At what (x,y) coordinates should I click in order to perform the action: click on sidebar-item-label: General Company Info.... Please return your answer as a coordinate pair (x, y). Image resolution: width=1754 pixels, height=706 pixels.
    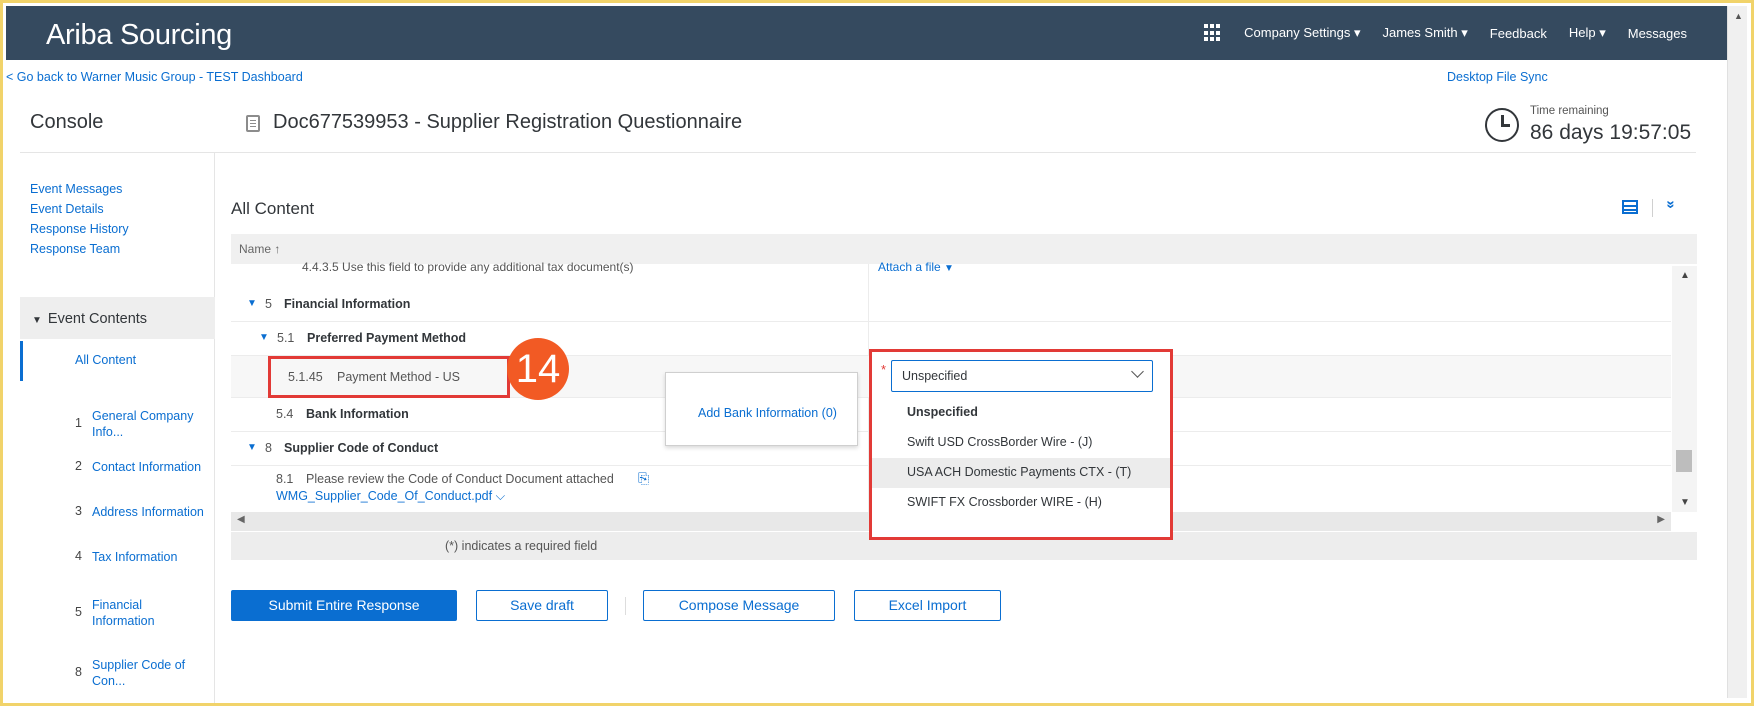
    Looking at the image, I should click on (143, 424).